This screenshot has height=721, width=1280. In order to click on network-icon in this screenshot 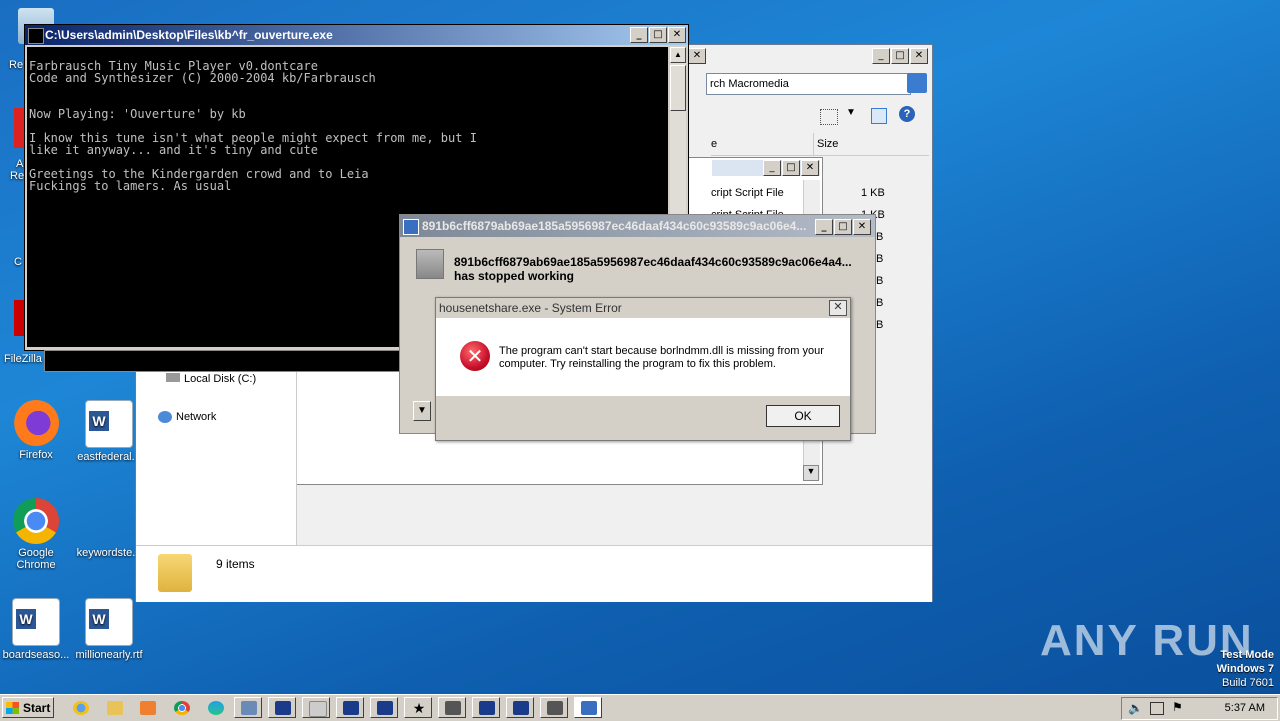, I will do `click(165, 417)`.